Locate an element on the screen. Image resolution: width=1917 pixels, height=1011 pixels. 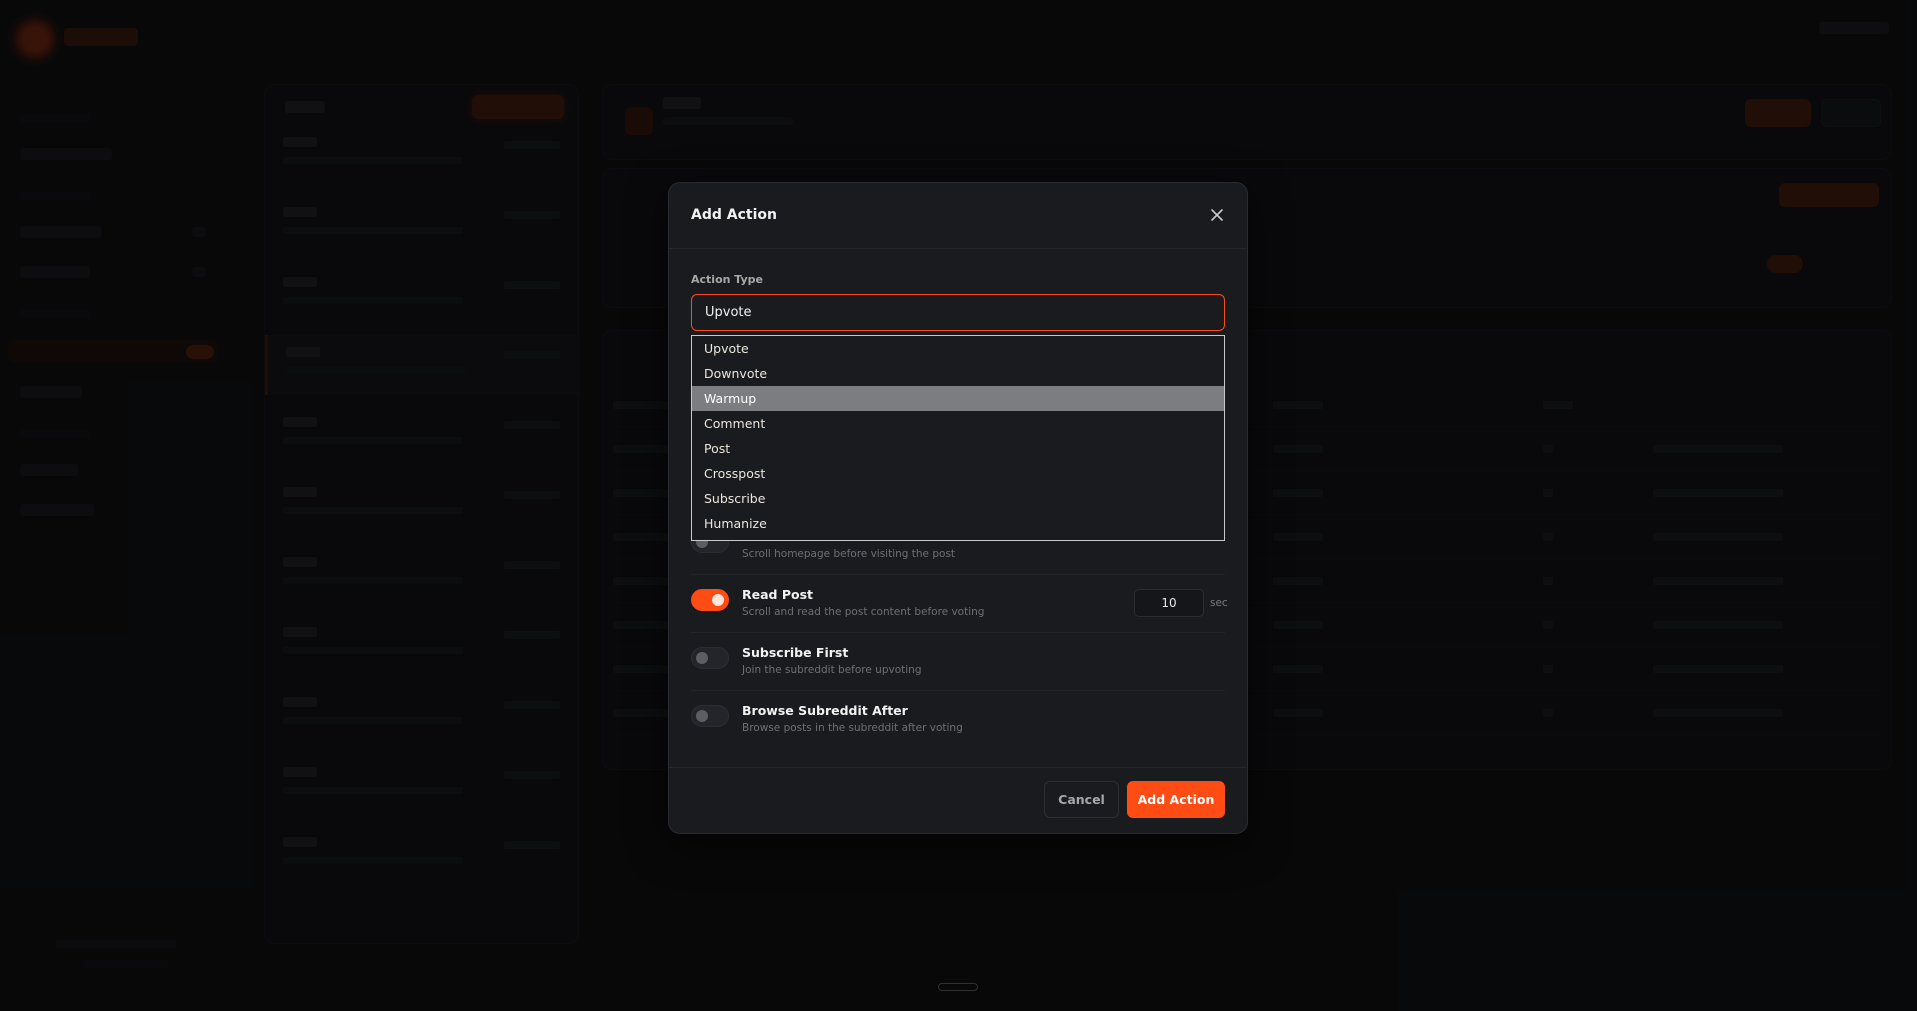
cancel-button: Cancel is located at coordinates (1081, 799).